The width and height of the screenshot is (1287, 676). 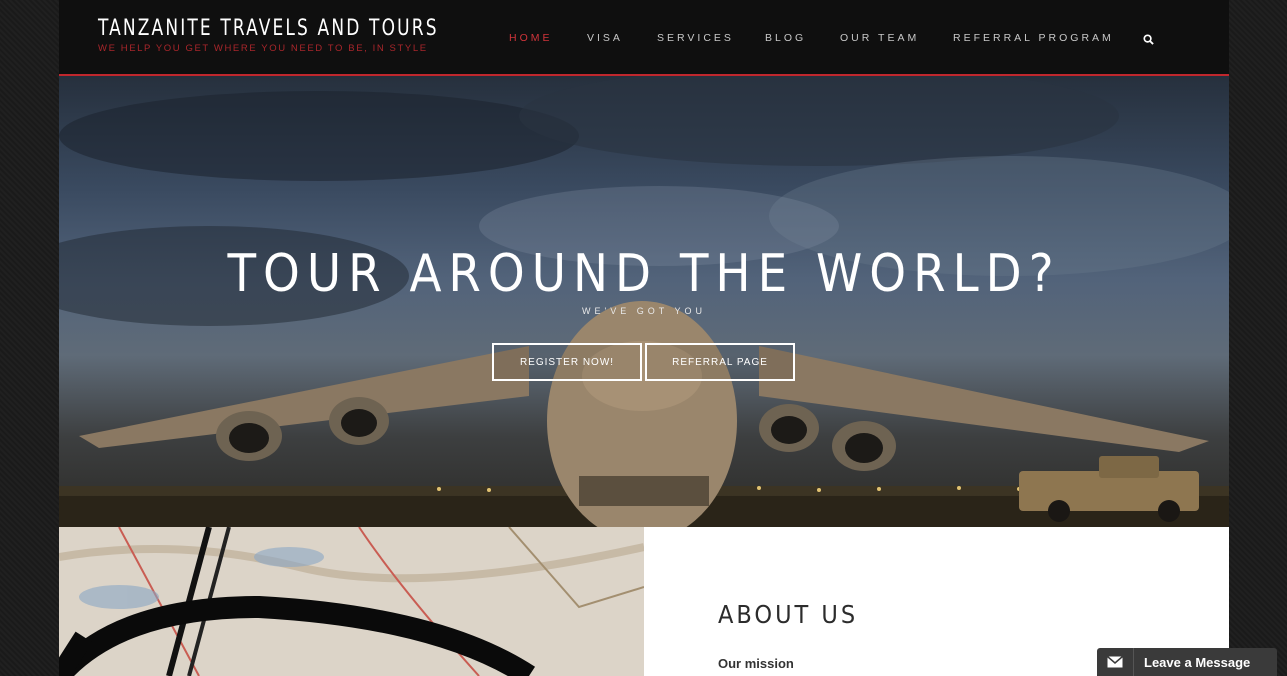 I want to click on register-now-button: REGISTER NOW!, so click(x=567, y=362).